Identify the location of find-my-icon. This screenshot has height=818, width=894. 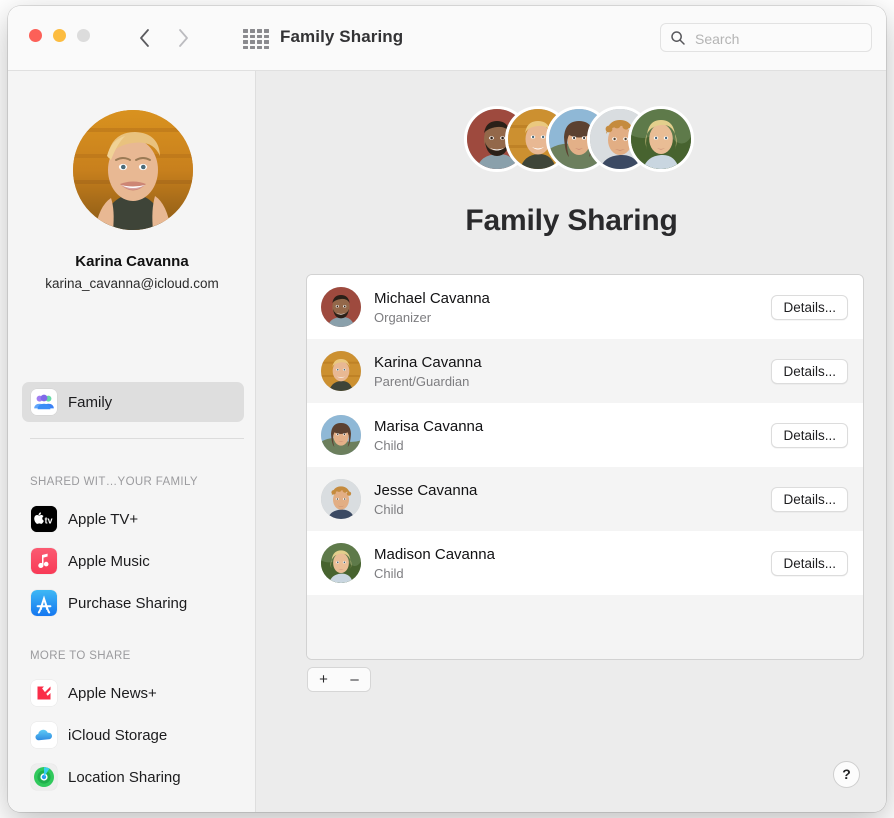
(44, 777).